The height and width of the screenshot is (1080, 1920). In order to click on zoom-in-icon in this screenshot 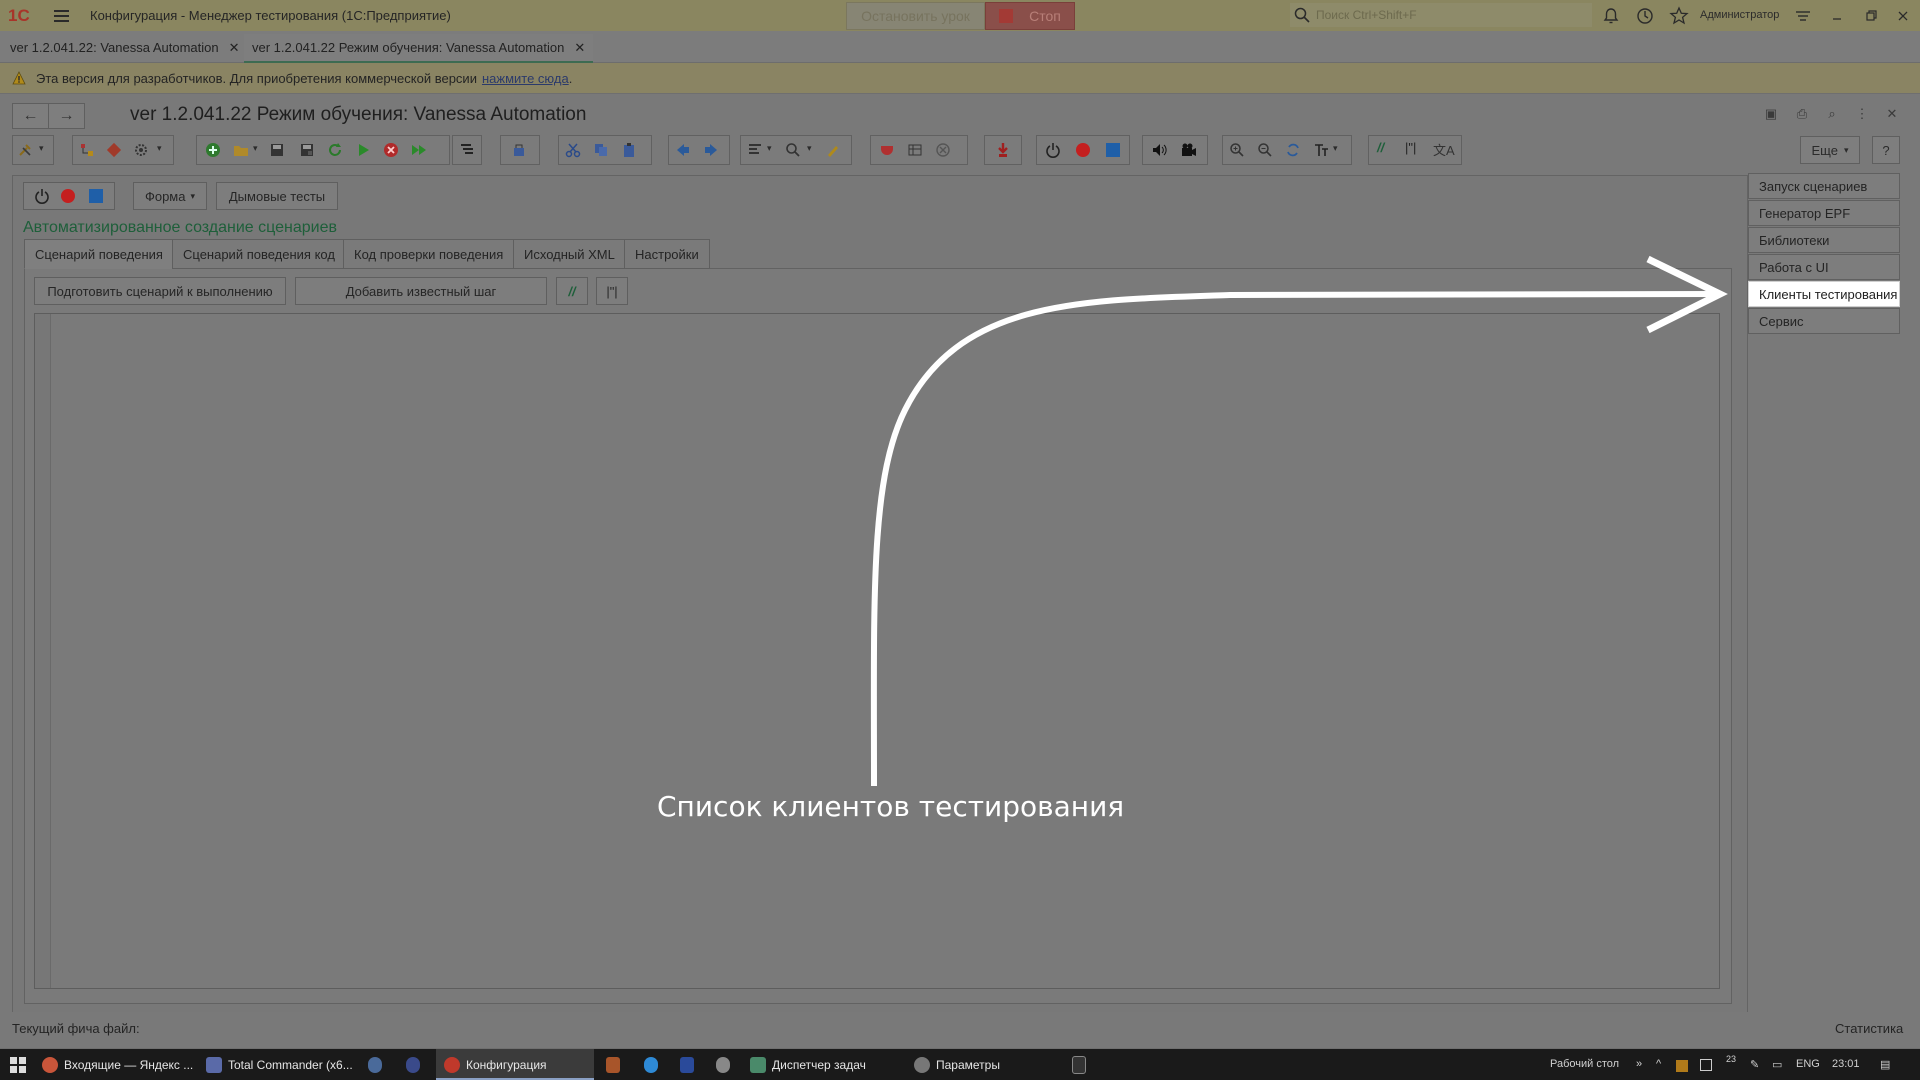, I will do `click(1237, 150)`.